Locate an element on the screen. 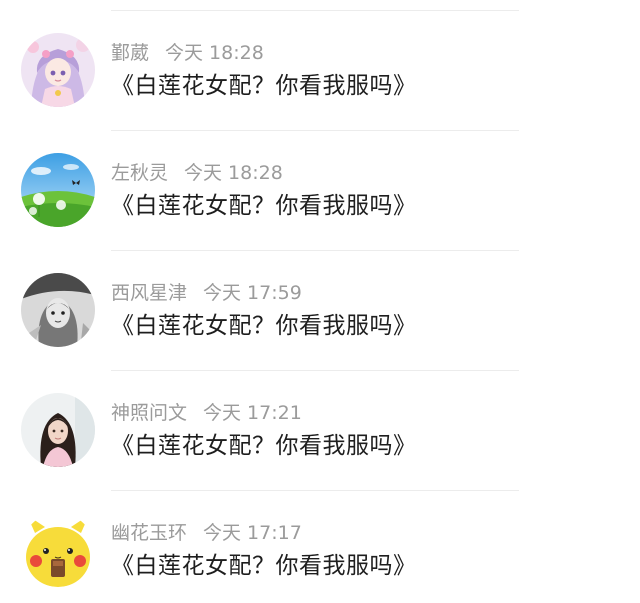 The height and width of the screenshot is (603, 640). anime-girl-avatar-icon is located at coordinates (58, 70).